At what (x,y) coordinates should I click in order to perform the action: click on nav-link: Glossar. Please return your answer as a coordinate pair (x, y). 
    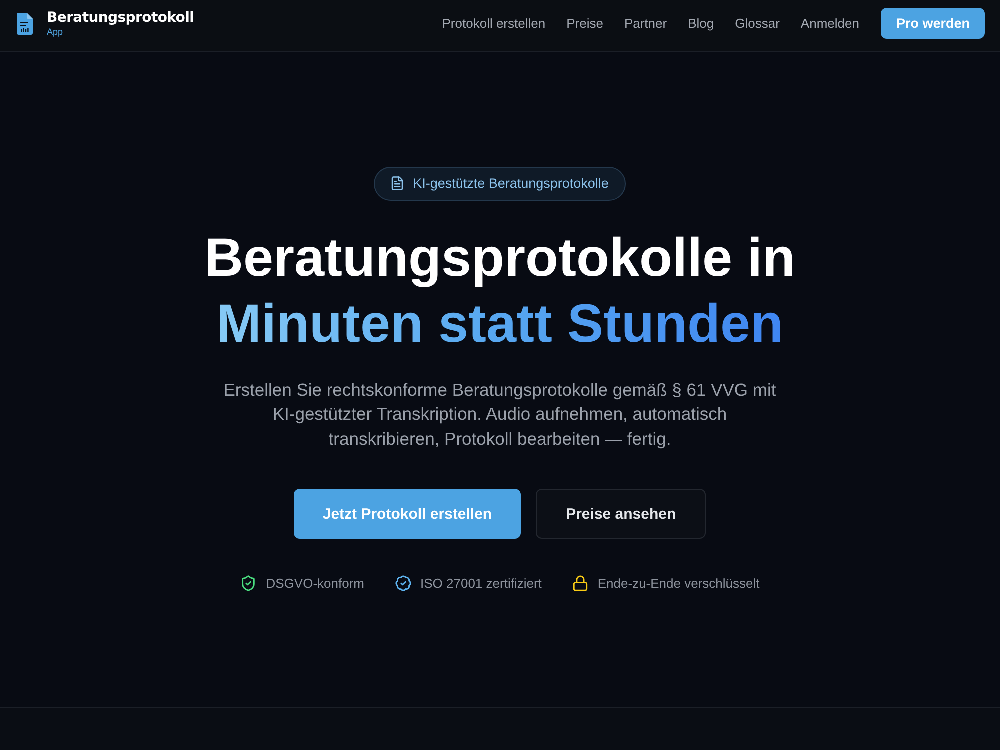
    Looking at the image, I should click on (757, 23).